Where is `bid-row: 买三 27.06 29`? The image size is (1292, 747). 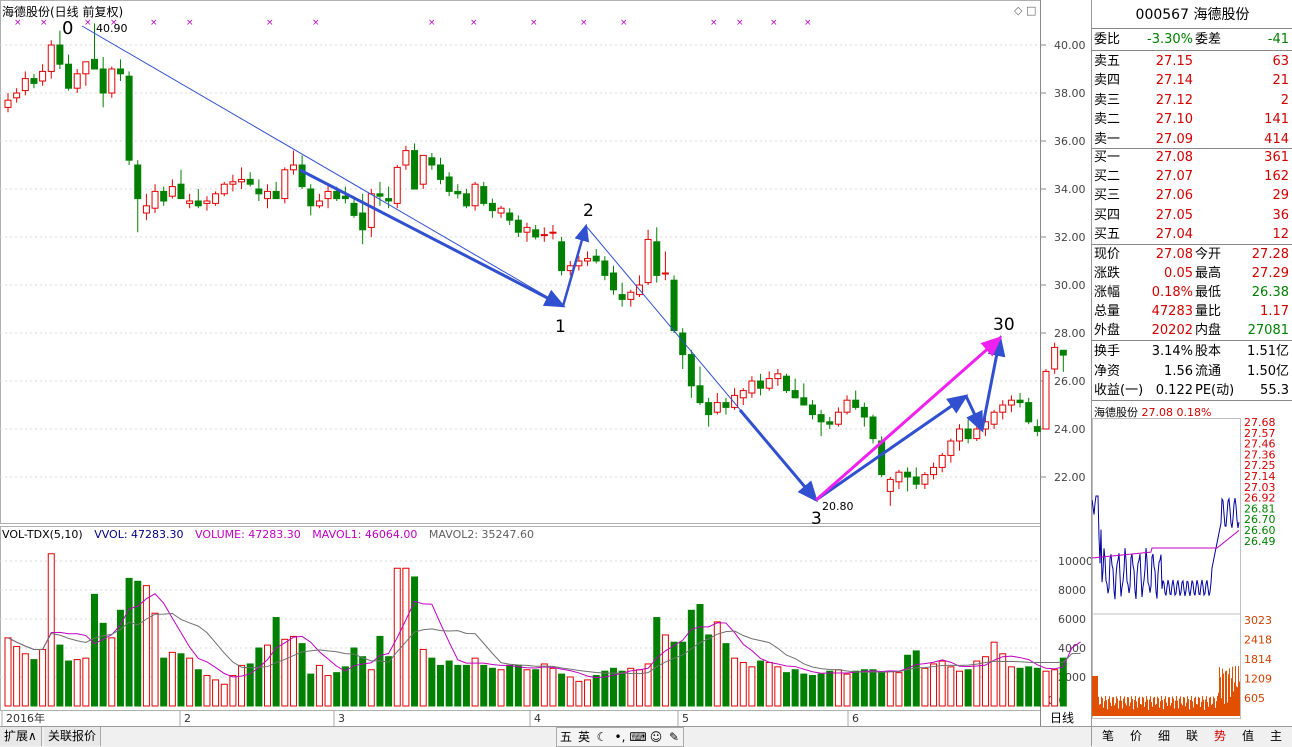
bid-row: 买三 27.06 29 is located at coordinates (1192, 195).